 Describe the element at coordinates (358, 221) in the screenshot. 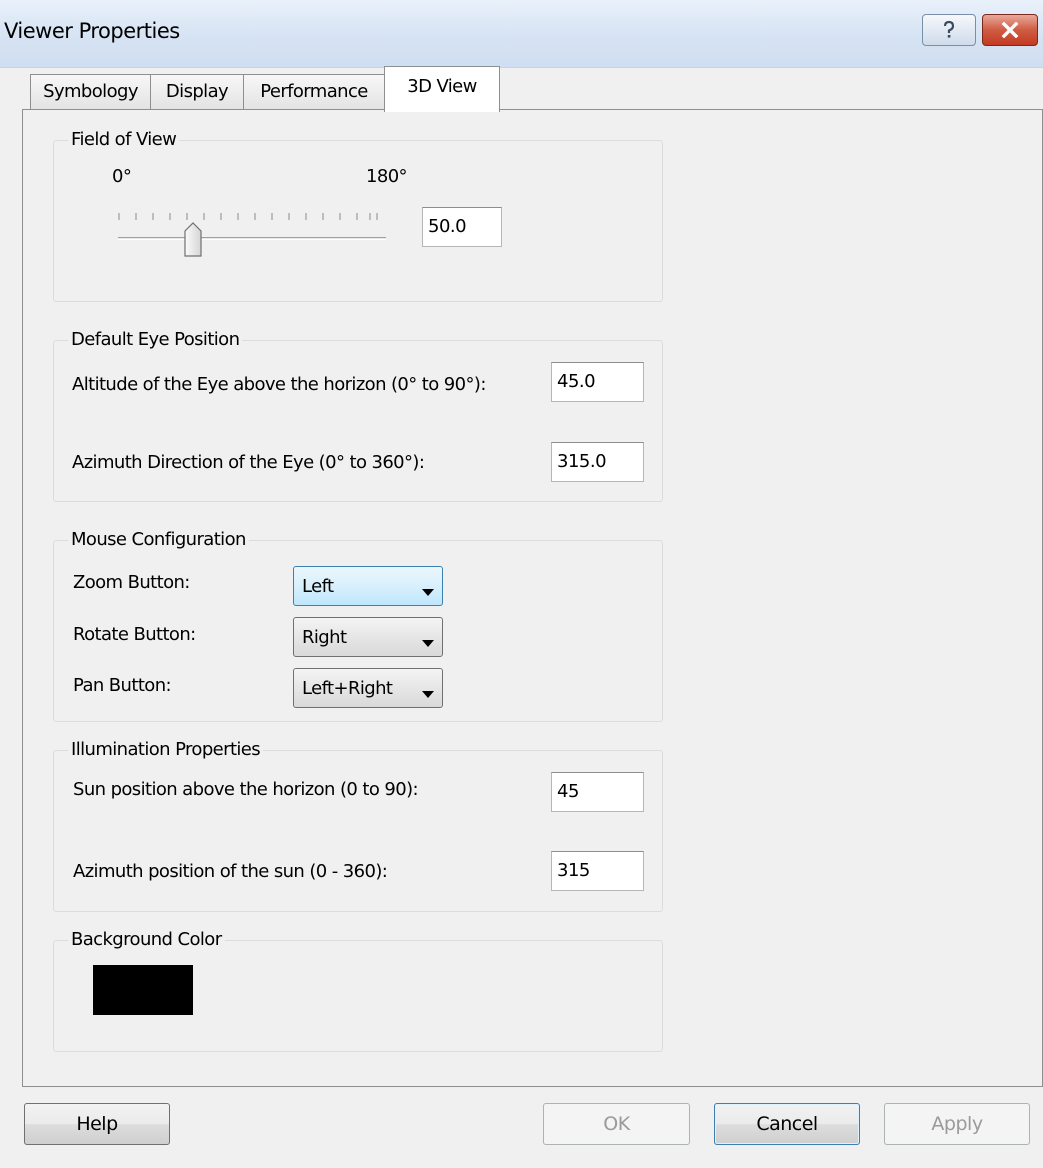

I see `field-of-view-group` at that location.